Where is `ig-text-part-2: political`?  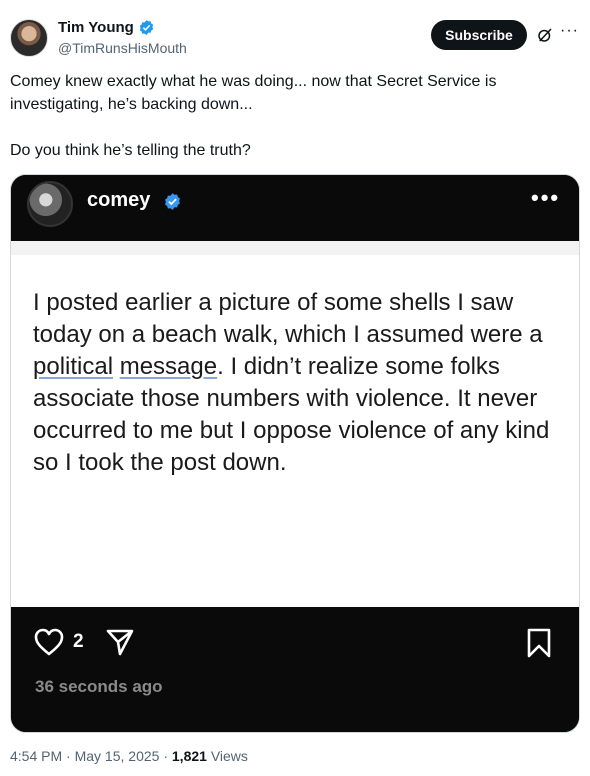
ig-text-part-2: political is located at coordinates (73, 366).